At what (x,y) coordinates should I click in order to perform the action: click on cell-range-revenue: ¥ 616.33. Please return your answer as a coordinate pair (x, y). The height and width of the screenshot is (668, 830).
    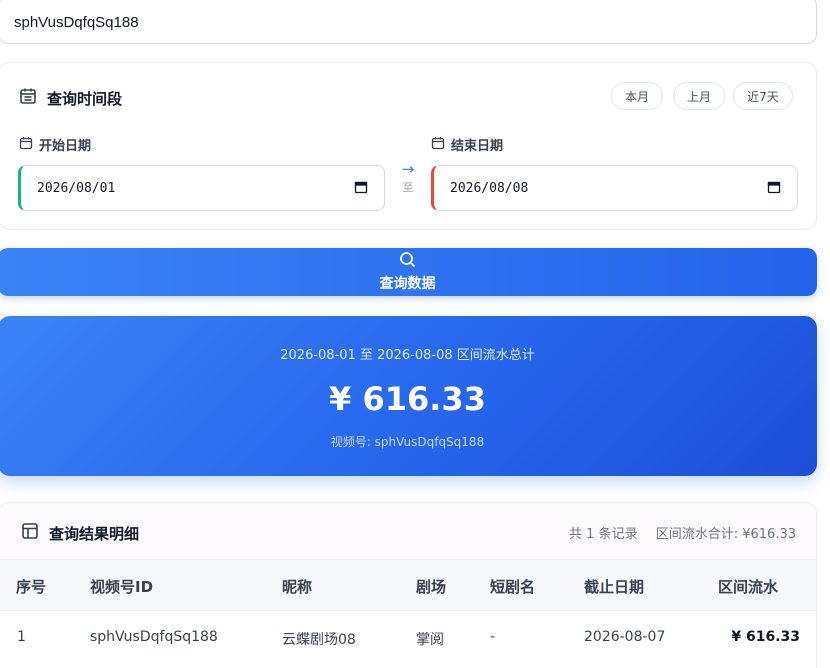
    Looking at the image, I should click on (765, 637).